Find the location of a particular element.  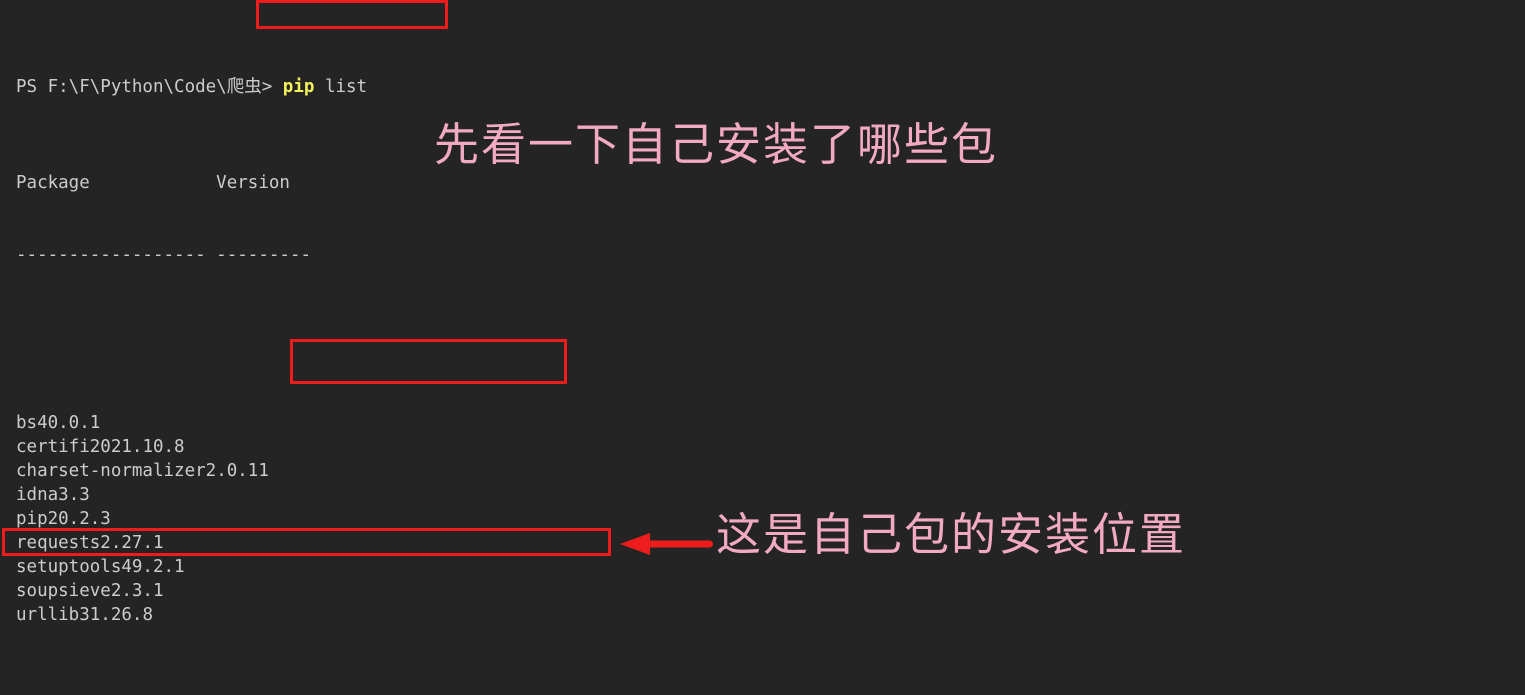

pip-list-row: idna3.3 is located at coordinates (770, 495).